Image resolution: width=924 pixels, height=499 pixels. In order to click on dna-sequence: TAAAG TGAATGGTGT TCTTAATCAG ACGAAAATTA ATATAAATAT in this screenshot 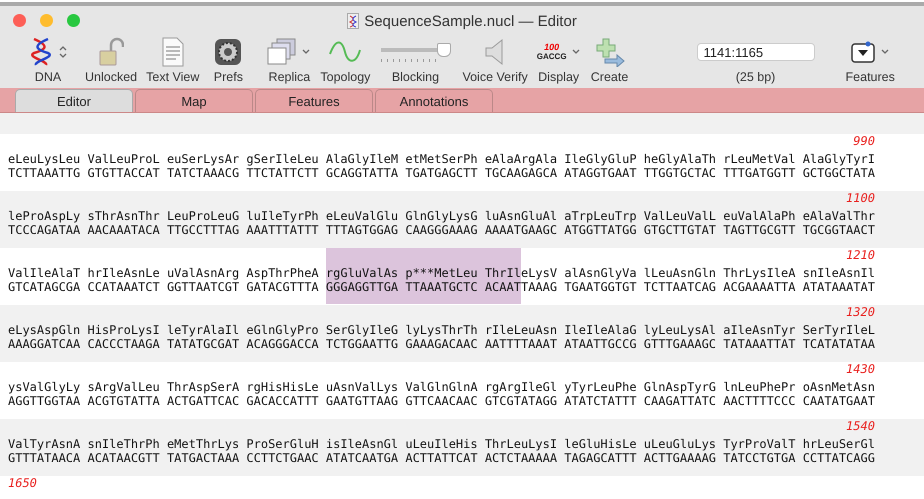, I will do `click(697, 287)`.